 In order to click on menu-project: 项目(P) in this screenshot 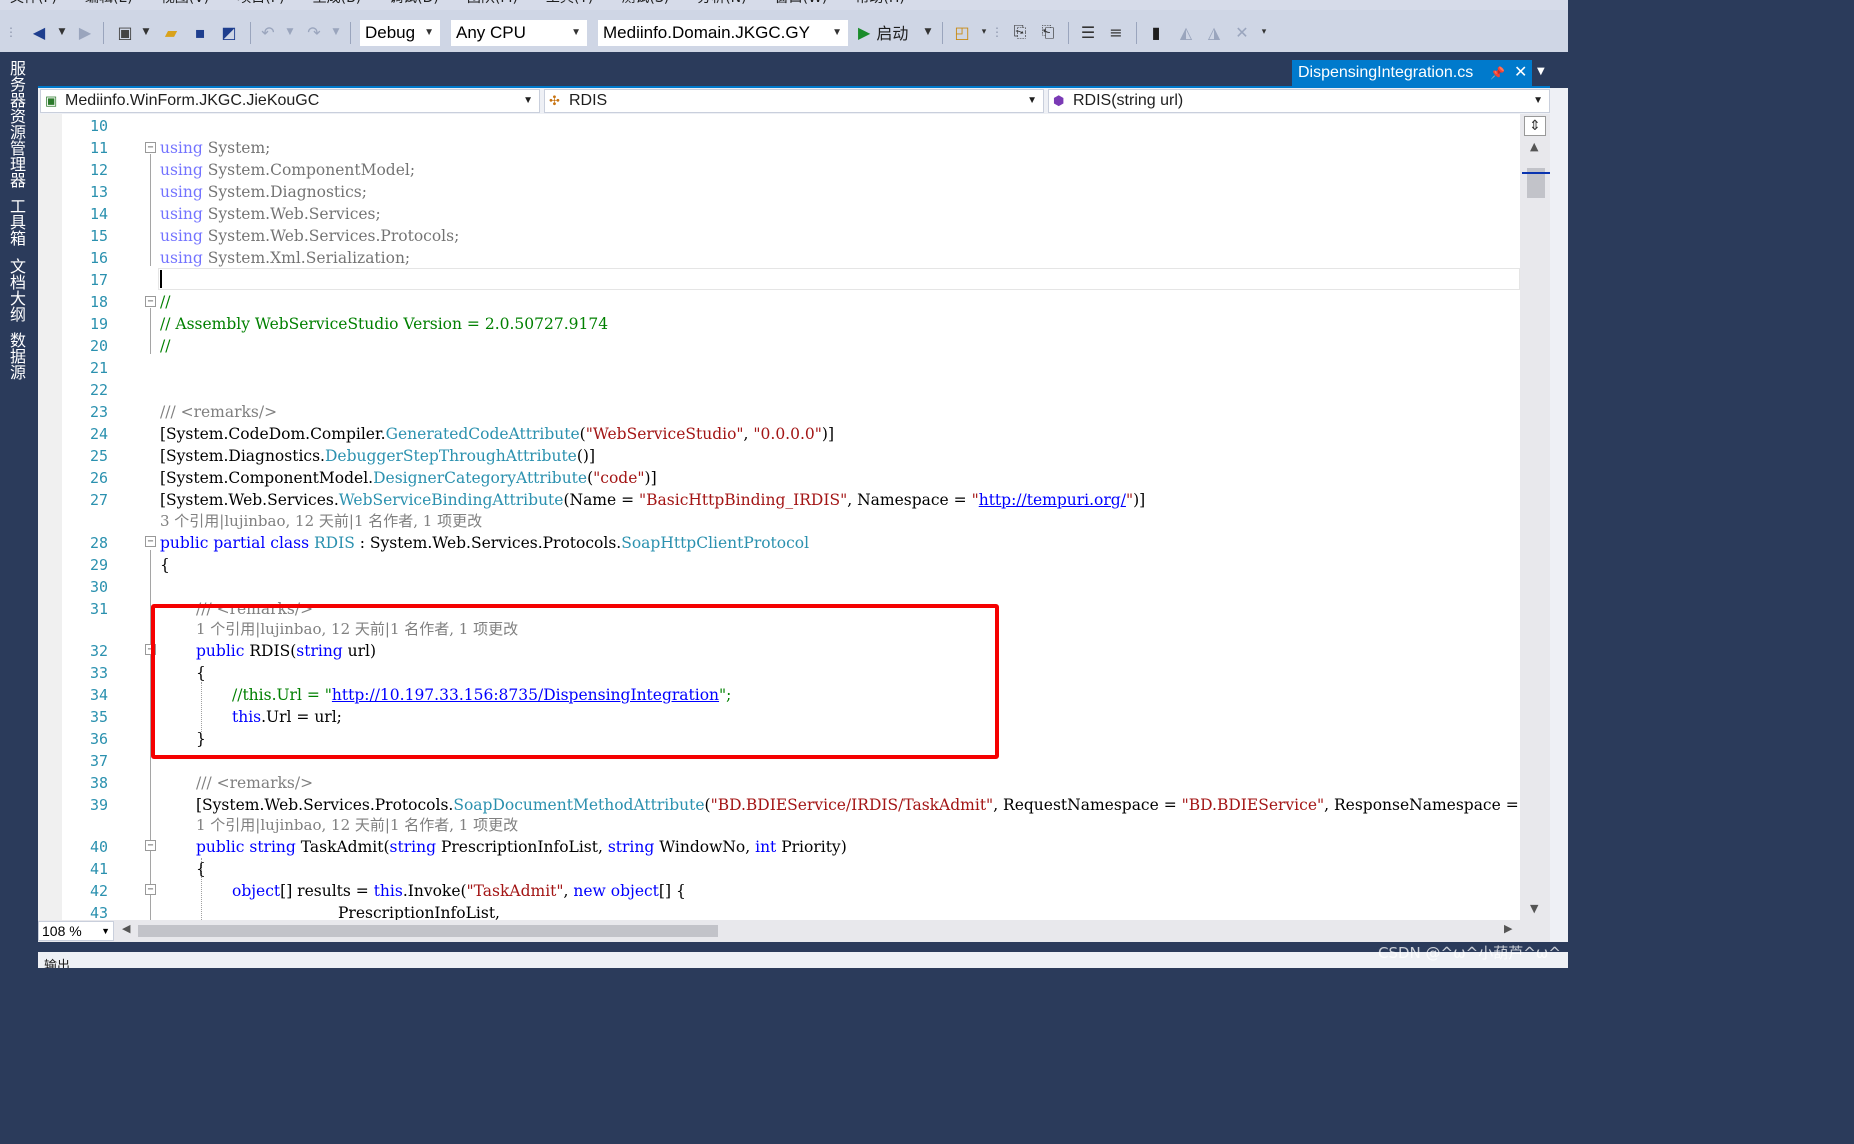, I will do `click(255, 4)`.